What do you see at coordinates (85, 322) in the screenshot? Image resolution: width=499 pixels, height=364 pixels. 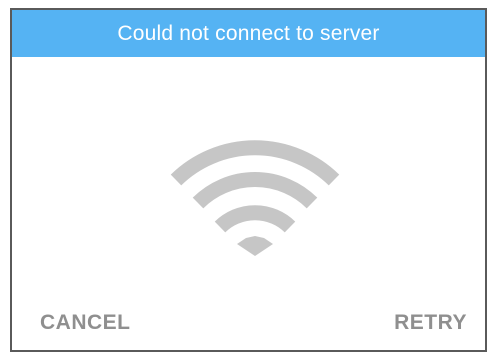 I see `cancel-button: CANCEL` at bounding box center [85, 322].